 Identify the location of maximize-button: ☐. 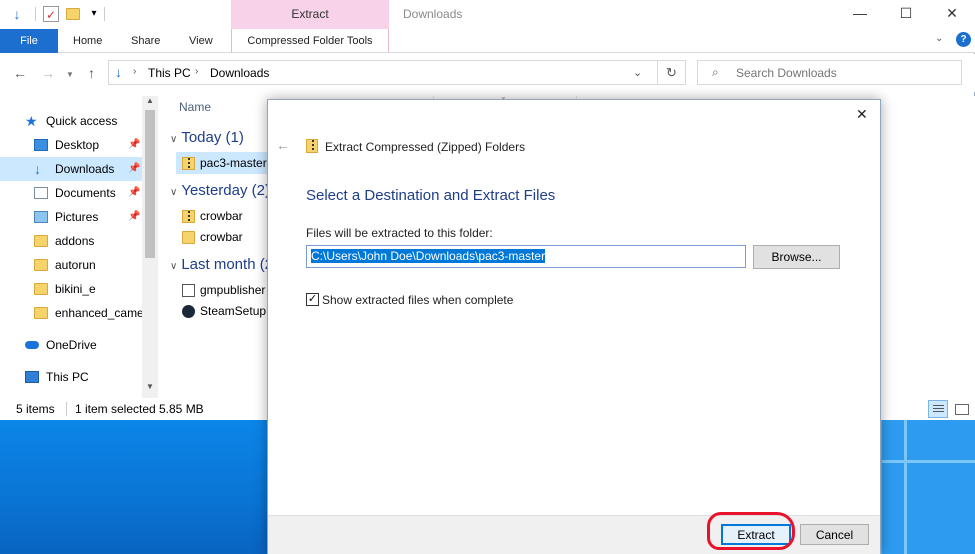
(906, 14).